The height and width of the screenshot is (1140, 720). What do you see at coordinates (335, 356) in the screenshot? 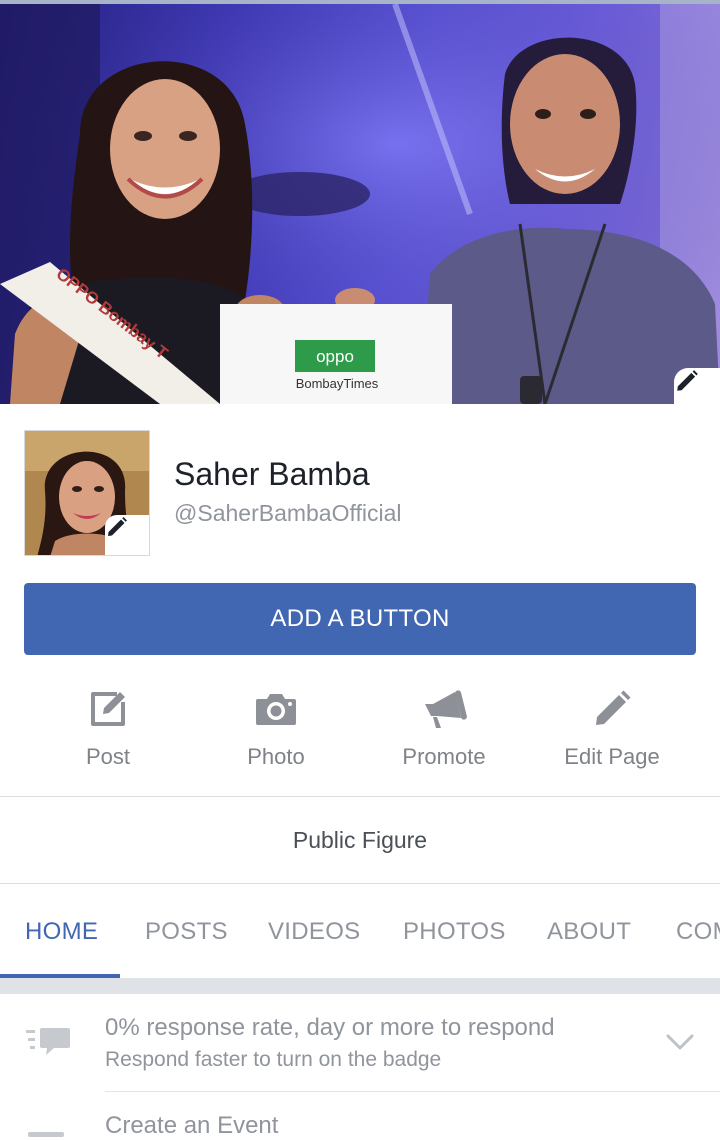
I see `card-brand: oppo` at bounding box center [335, 356].